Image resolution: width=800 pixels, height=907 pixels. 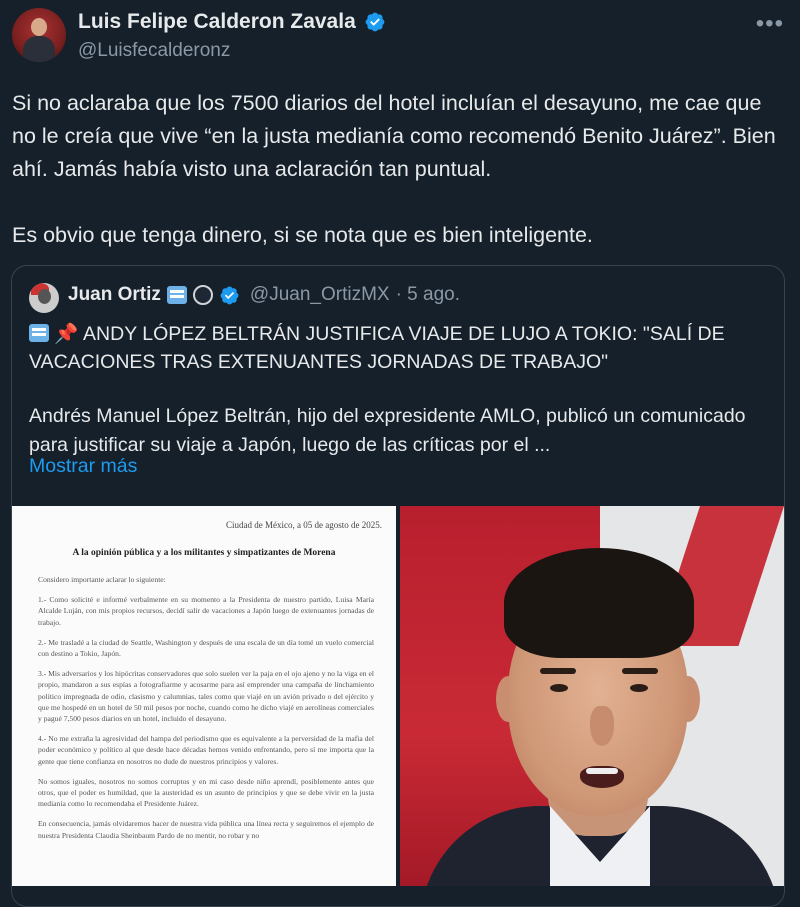 I want to click on quoted-author-row: Juan Ortiz @Juan_OrtizMX · 5 ago., so click(x=264, y=295).